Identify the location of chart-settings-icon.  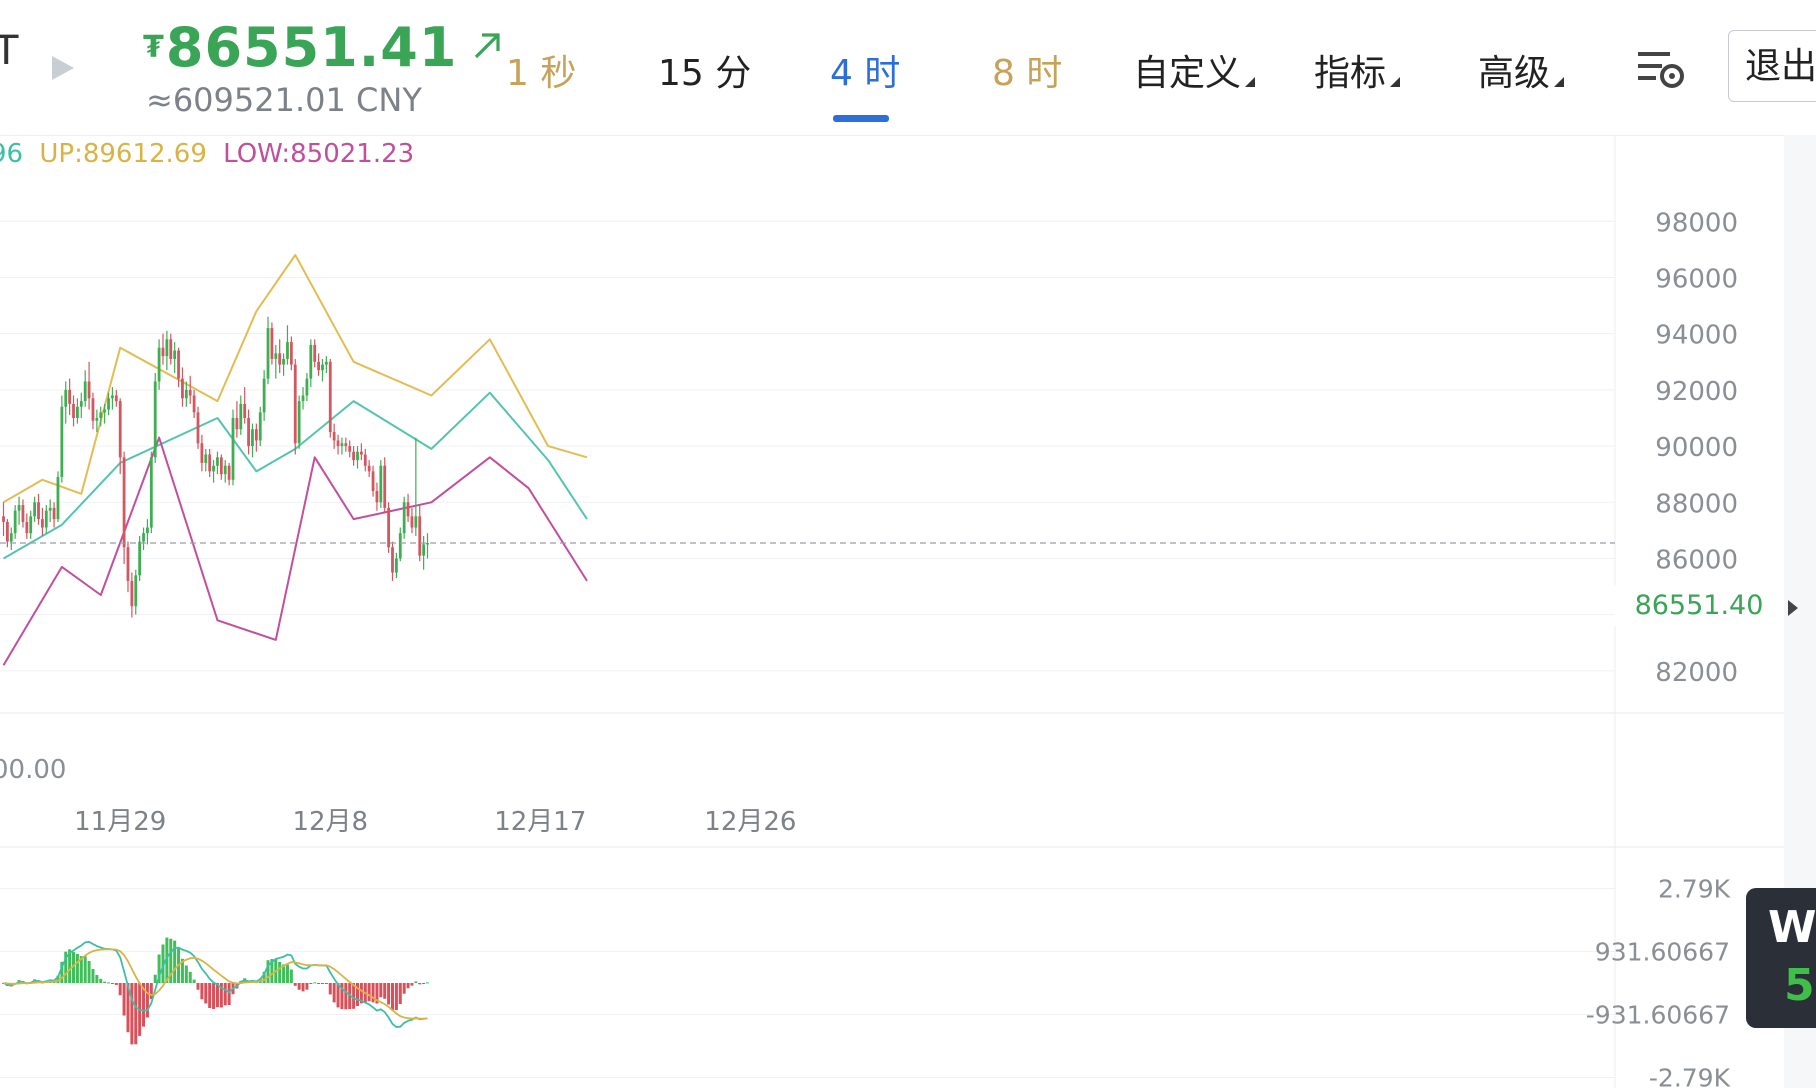
(1661, 70).